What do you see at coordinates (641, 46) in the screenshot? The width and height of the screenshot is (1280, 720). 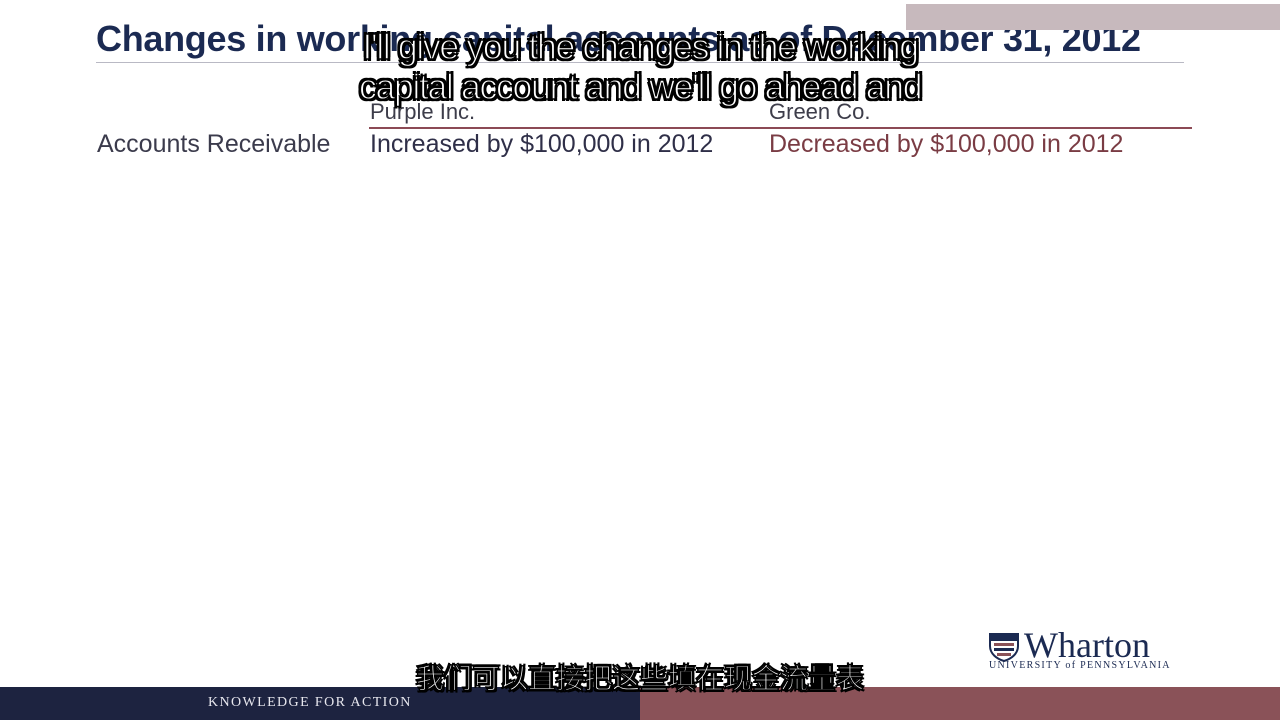 I see `subtitle-english-line-1: I'll give you the changes in the working` at bounding box center [641, 46].